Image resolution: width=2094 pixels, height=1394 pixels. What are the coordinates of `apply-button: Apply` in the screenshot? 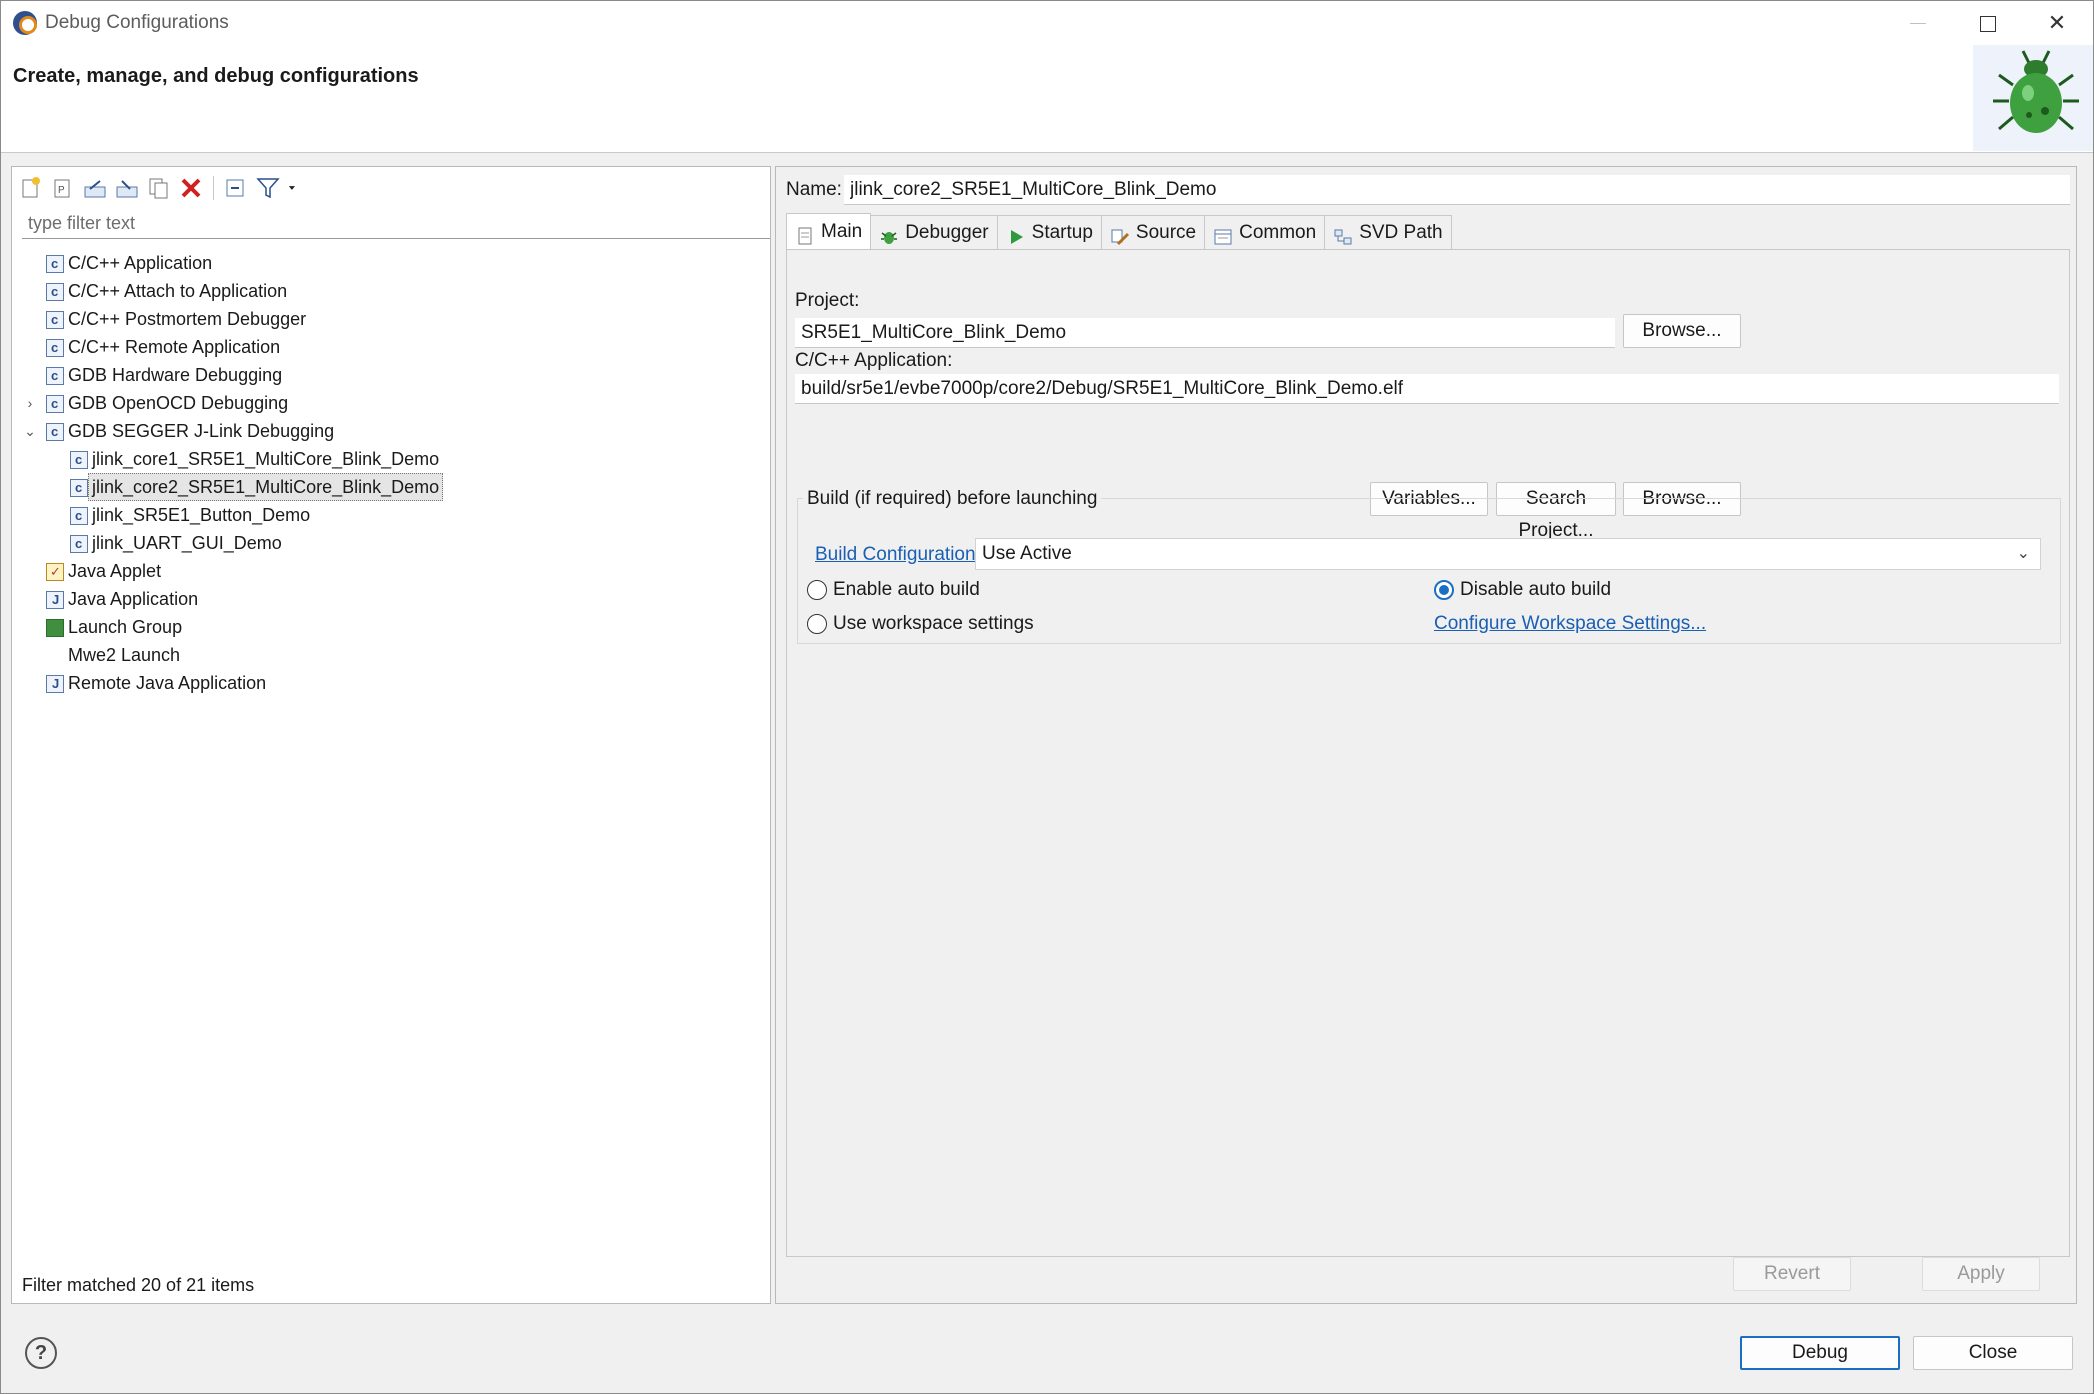 It's located at (1981, 1274).